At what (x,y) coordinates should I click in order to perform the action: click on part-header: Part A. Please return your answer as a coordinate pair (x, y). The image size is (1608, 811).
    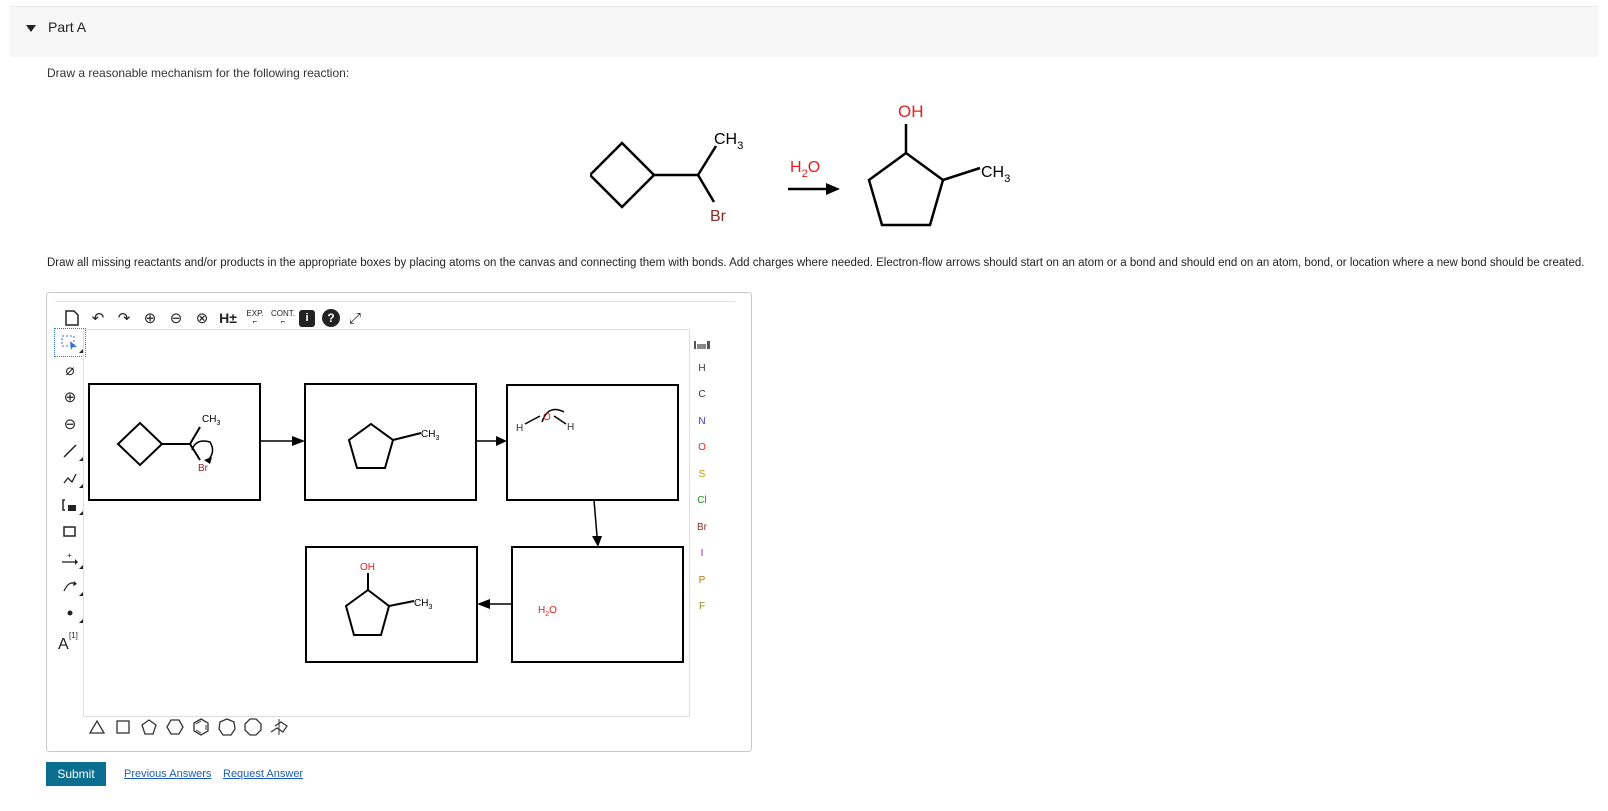
    Looking at the image, I should click on (804, 31).